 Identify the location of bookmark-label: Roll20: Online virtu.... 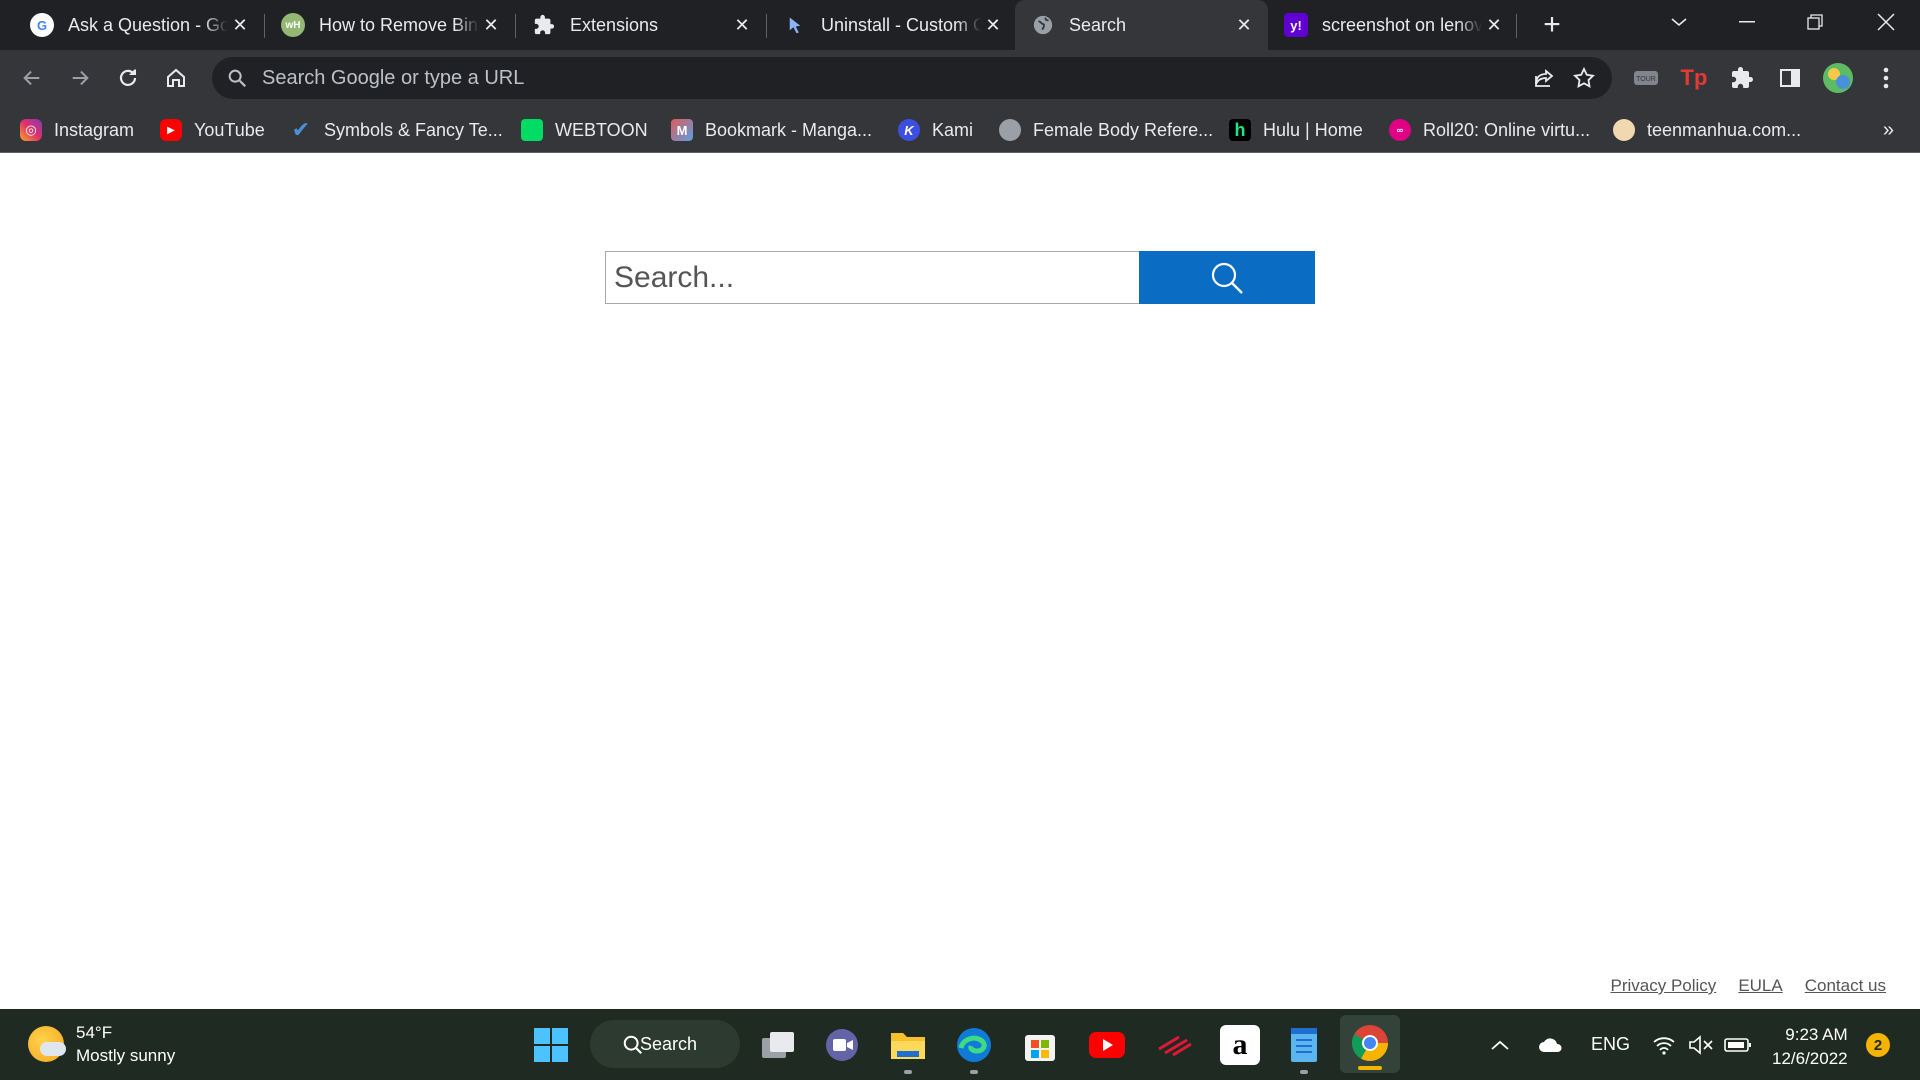
(1507, 129).